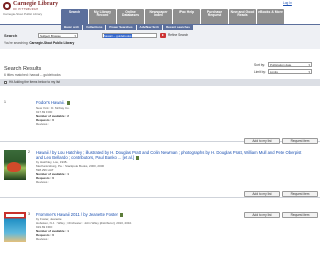  What do you see at coordinates (149, 27) in the screenshot?
I see `subtab-advanced-search: Adv/Nav Srch` at bounding box center [149, 27].